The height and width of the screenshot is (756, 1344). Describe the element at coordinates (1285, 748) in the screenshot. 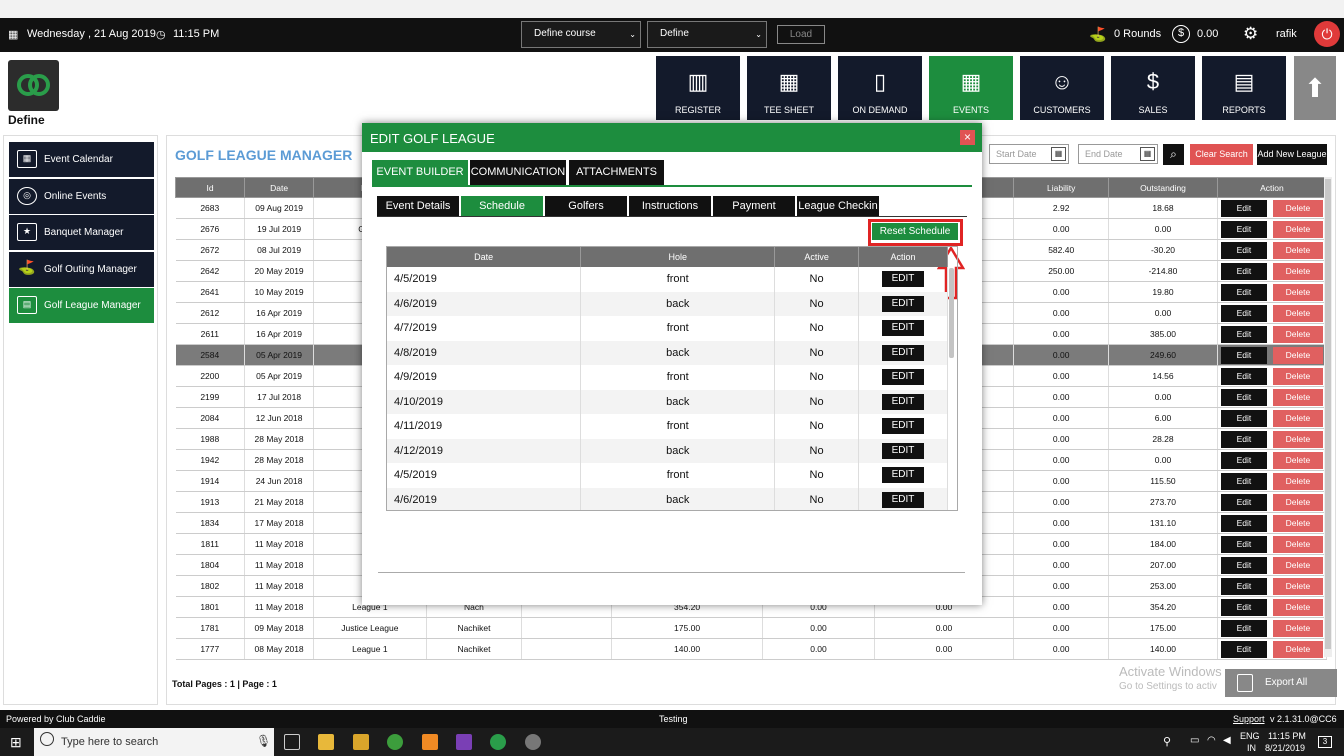

I see `taskbar-date: 8/21/2019` at that location.